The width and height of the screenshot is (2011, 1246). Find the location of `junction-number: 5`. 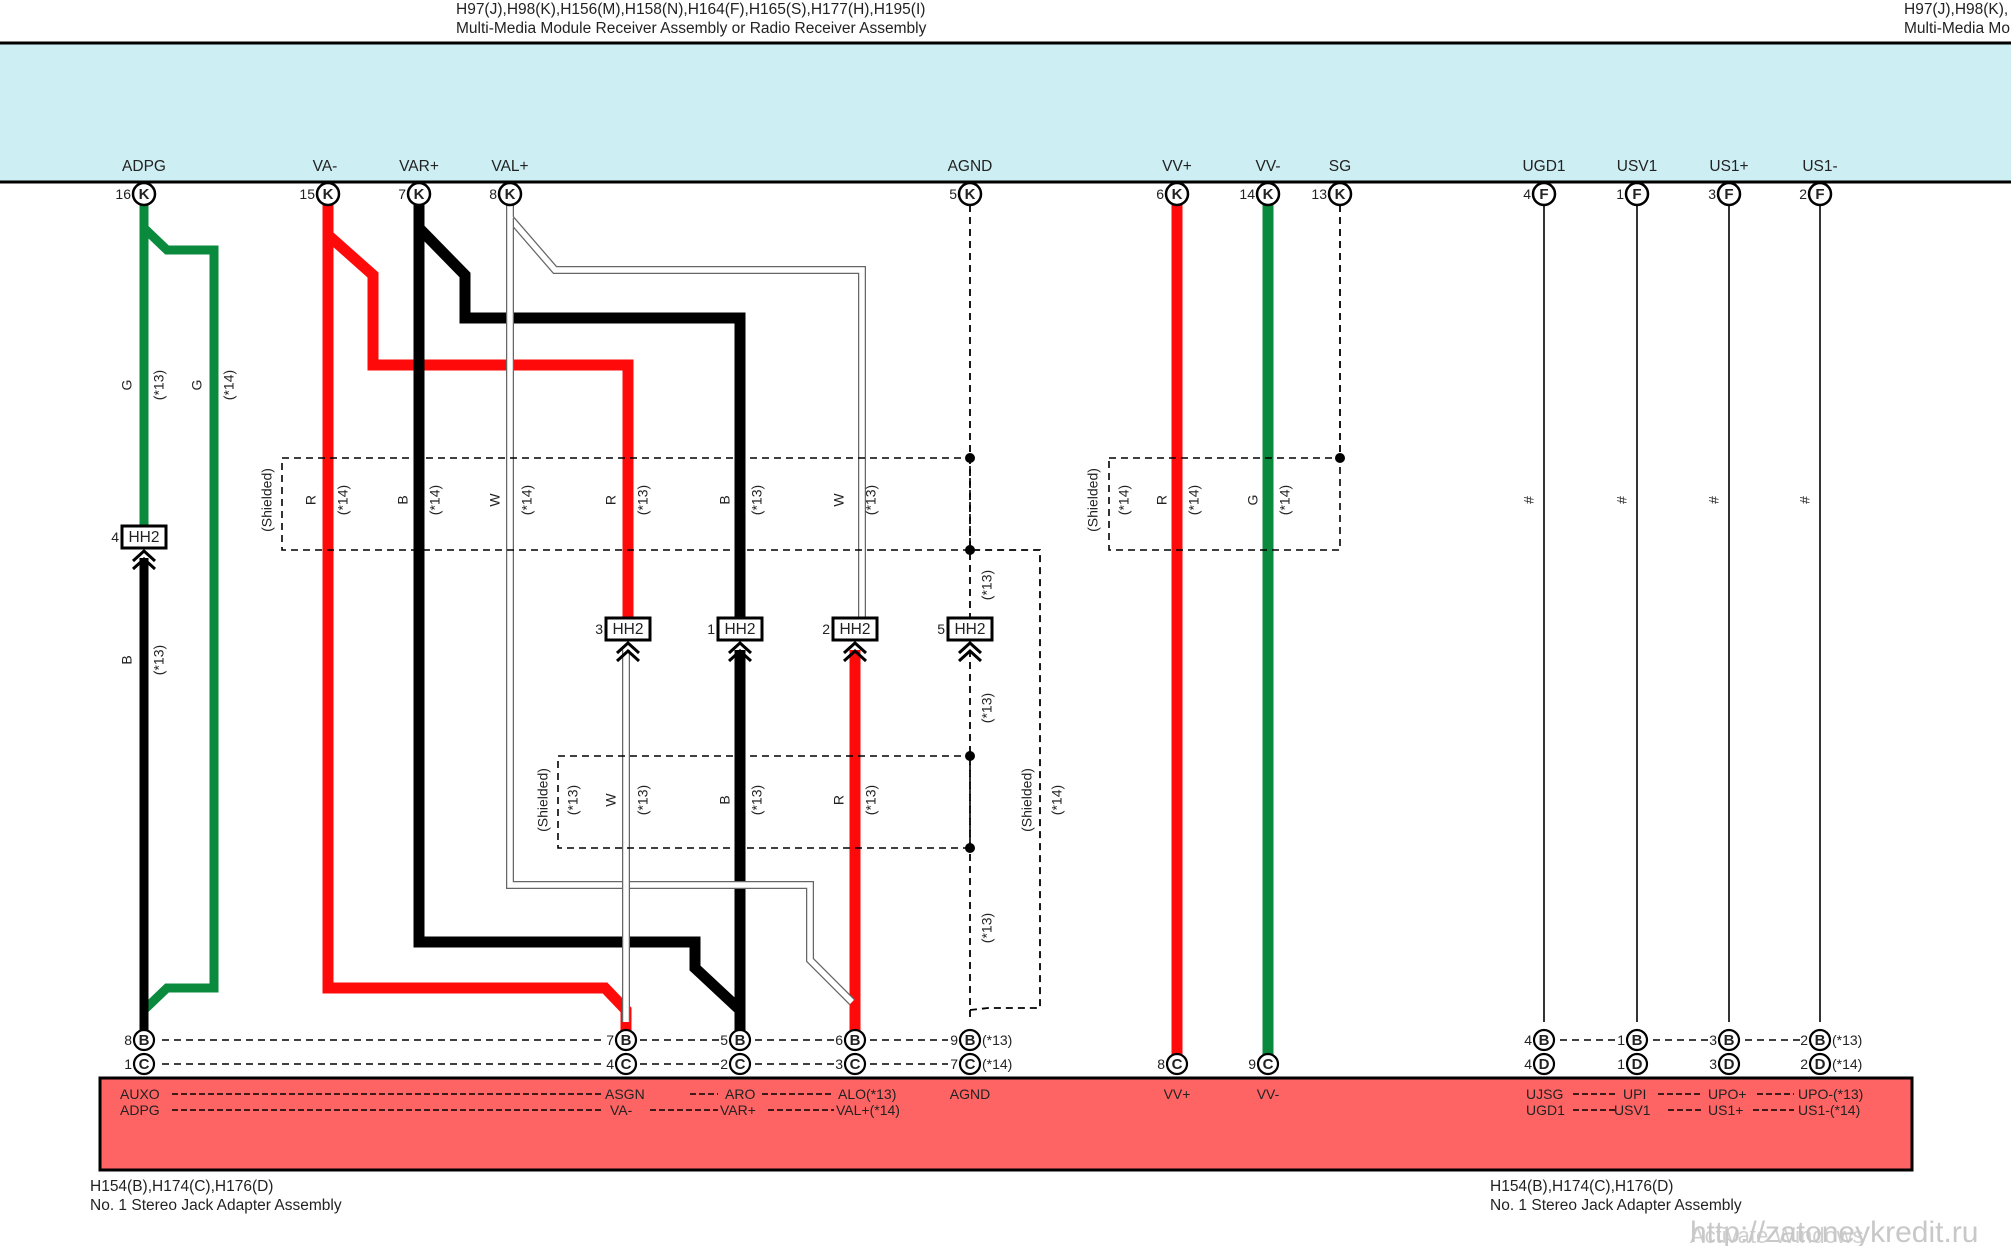

junction-number: 5 is located at coordinates (941, 629).